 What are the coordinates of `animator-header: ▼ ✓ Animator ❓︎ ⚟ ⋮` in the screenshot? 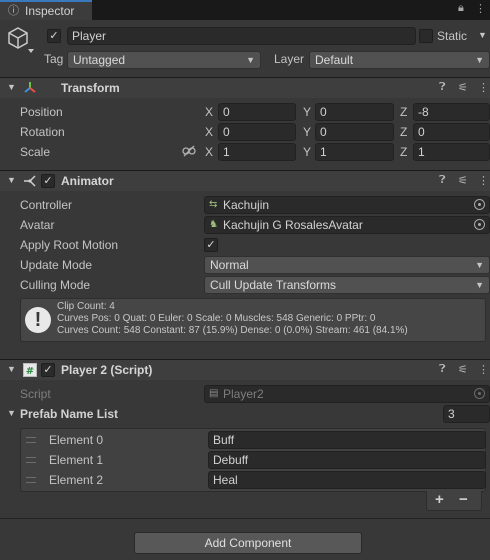 It's located at (245, 180).